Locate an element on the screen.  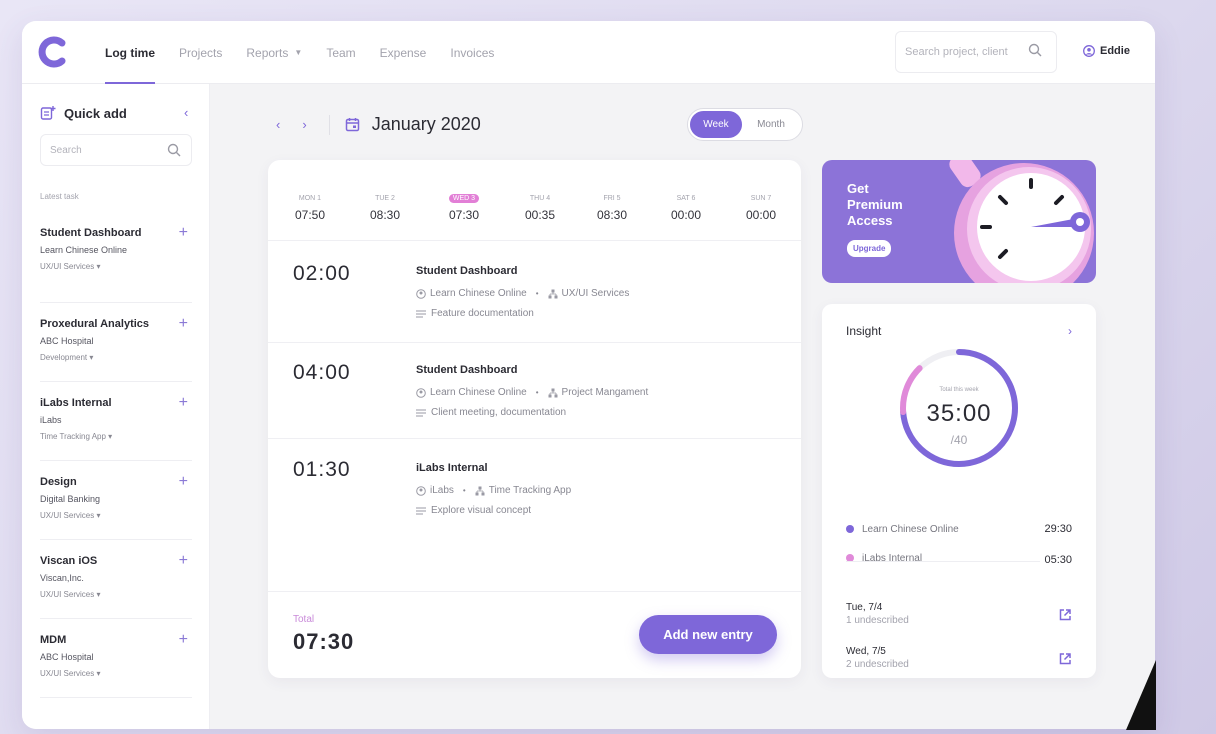
premium-text: Get Premium Access is located at coordinates (875, 204).